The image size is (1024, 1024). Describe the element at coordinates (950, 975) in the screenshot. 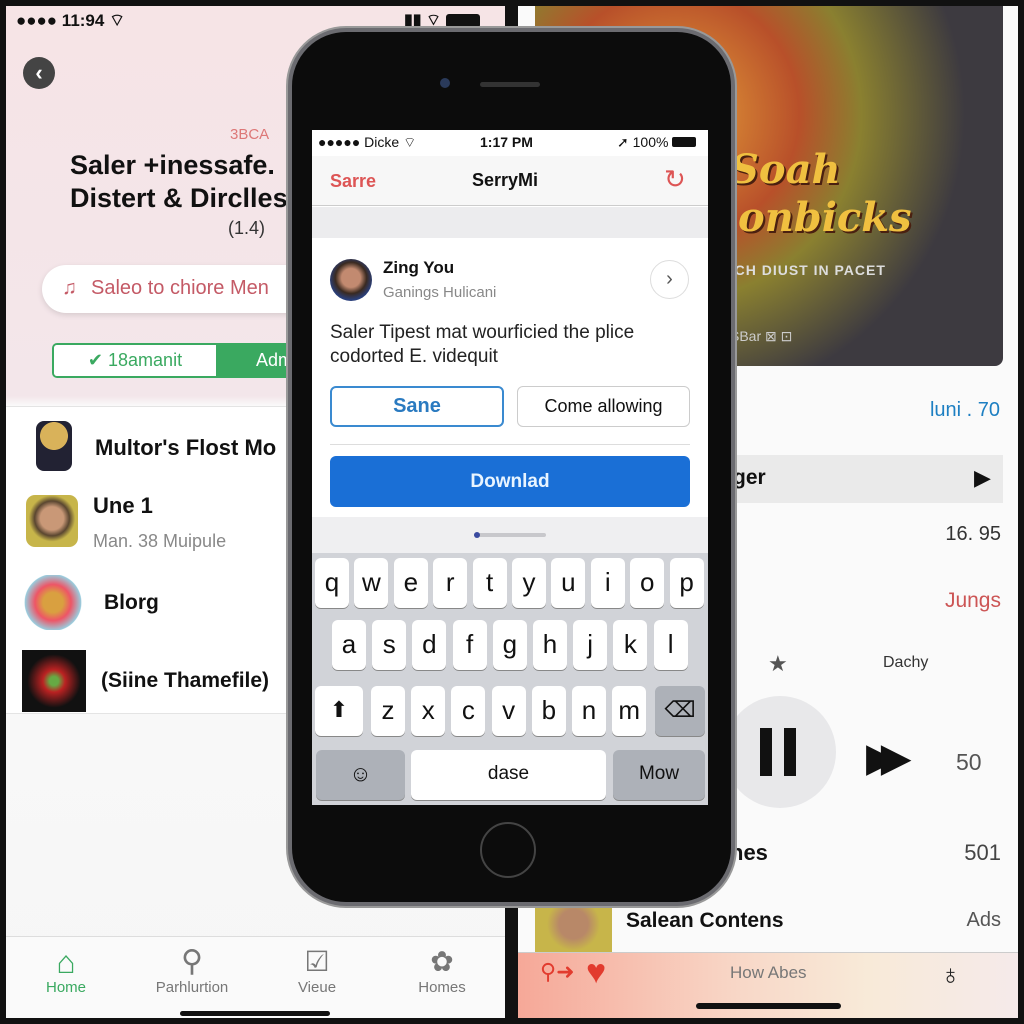

I see `profile-icon: ♁` at that location.